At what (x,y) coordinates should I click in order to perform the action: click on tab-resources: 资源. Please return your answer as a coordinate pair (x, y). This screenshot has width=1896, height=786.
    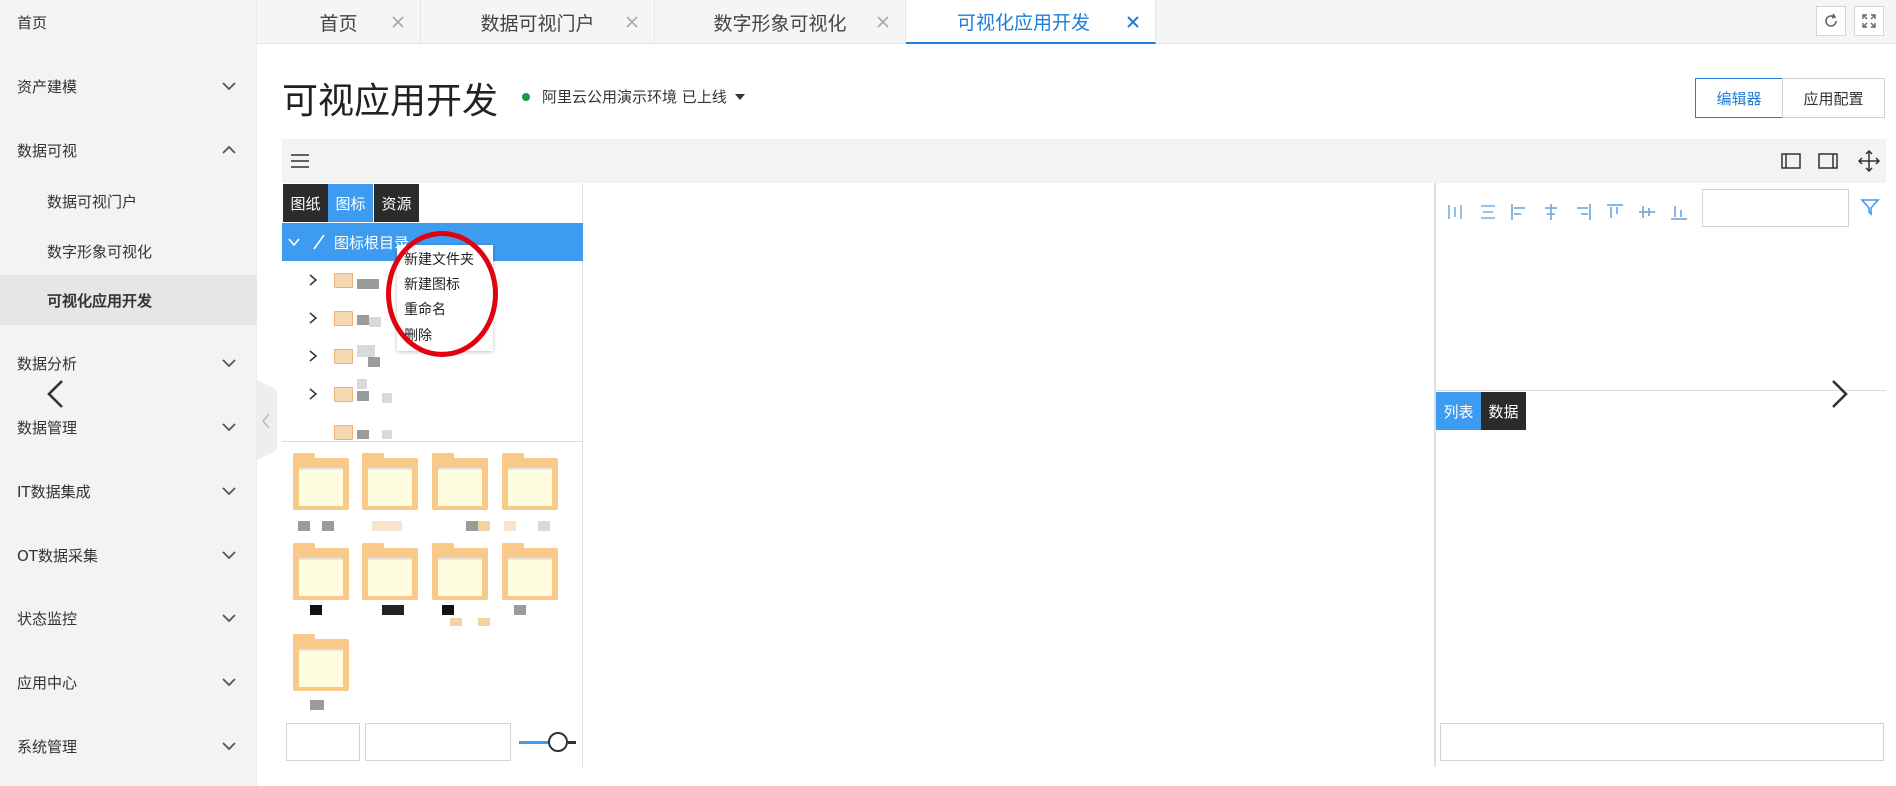
    Looking at the image, I should click on (396, 203).